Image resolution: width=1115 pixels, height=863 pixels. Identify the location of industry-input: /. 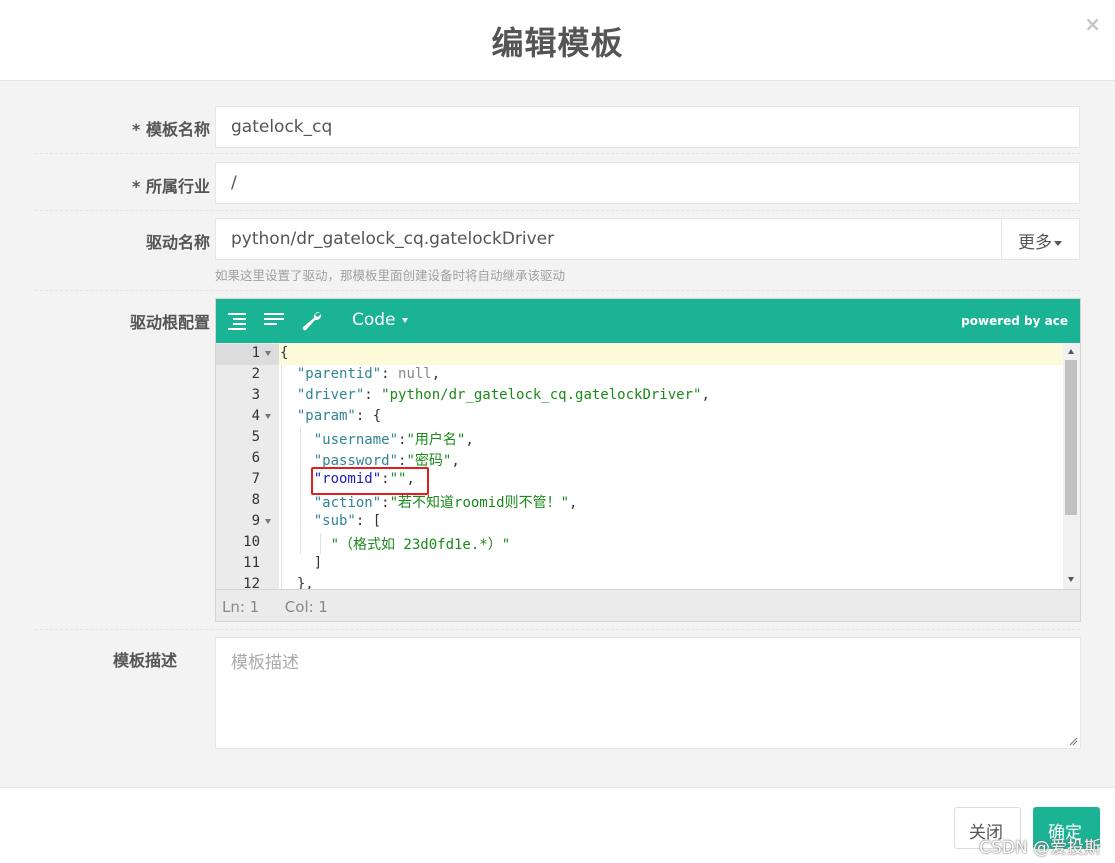
(647, 183).